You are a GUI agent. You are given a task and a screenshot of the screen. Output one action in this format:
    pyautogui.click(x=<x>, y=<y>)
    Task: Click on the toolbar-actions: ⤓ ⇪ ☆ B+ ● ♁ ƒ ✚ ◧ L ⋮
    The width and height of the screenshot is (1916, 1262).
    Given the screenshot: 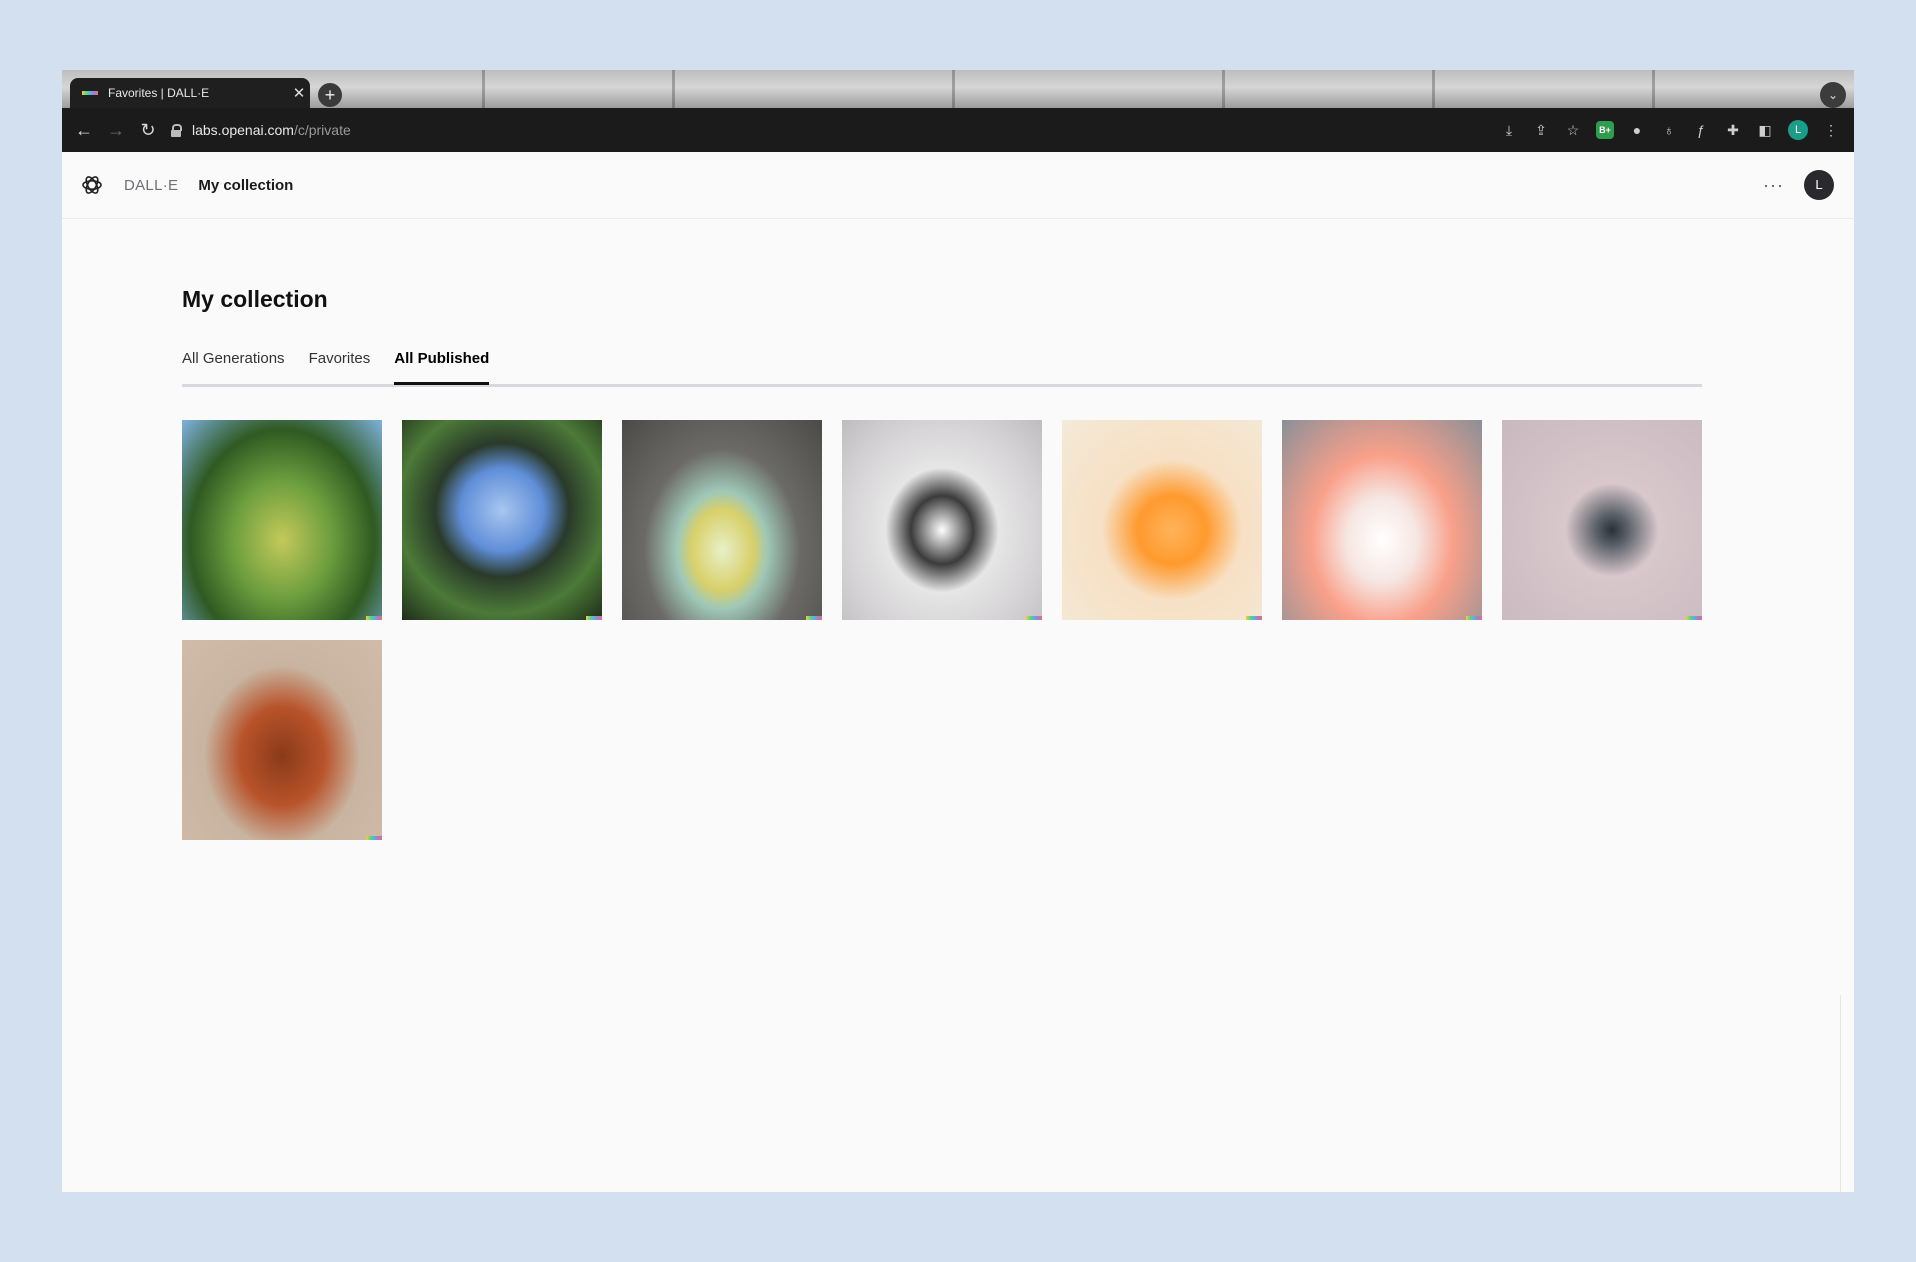 What is the action you would take?
    pyautogui.click(x=1670, y=130)
    